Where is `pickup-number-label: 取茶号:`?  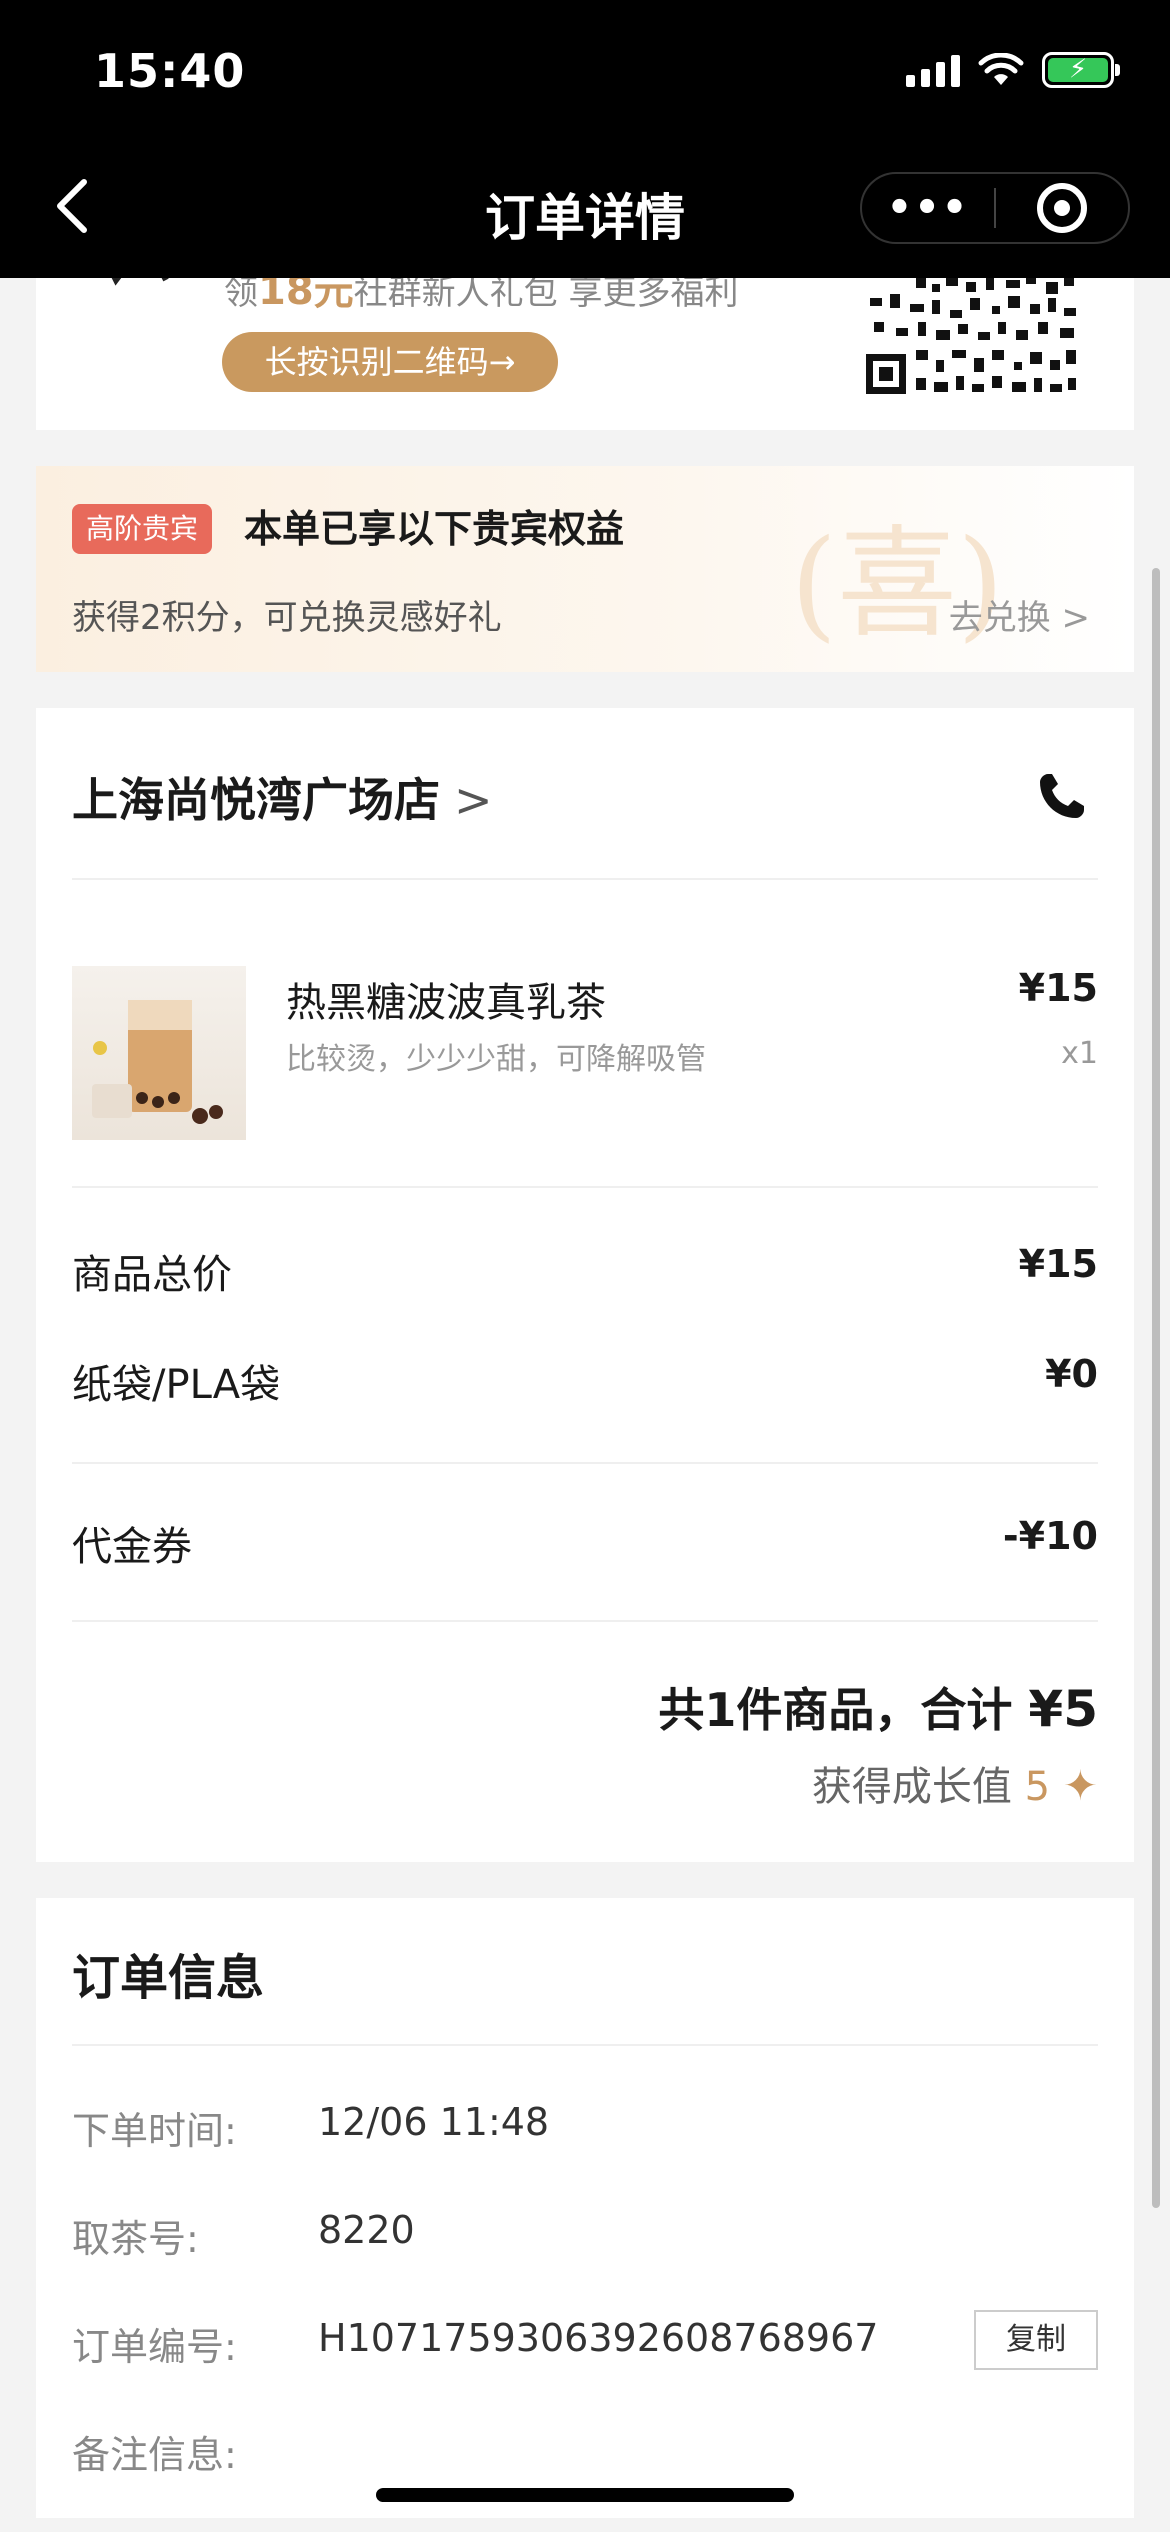
pickup-number-label: 取茶号: is located at coordinates (135, 2239).